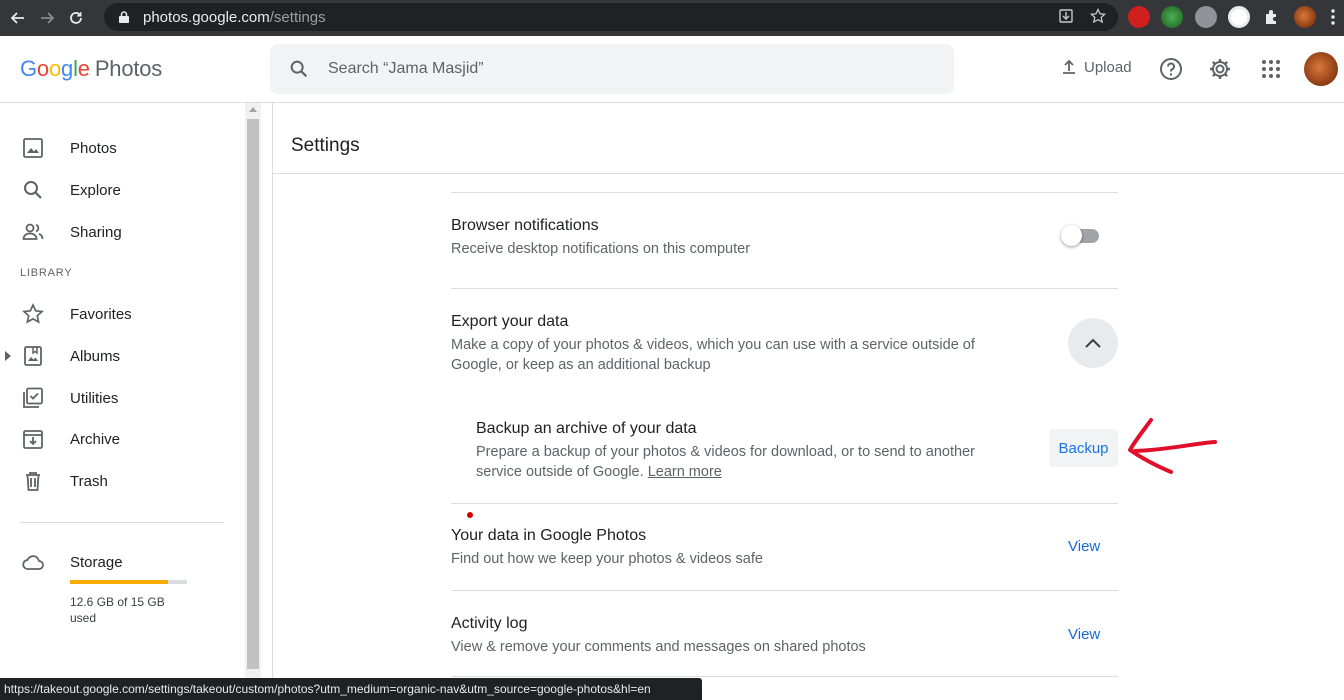  Describe the element at coordinates (46, 273) in the screenshot. I see `library-heading: LIBRARY` at that location.